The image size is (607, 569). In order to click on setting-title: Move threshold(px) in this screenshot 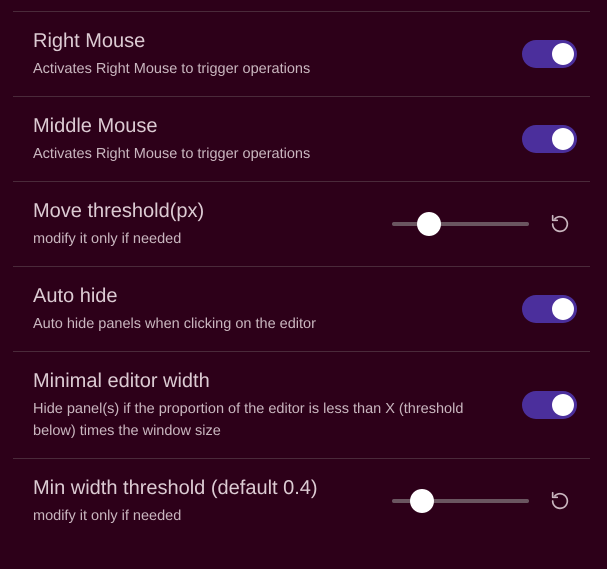, I will do `click(119, 211)`.